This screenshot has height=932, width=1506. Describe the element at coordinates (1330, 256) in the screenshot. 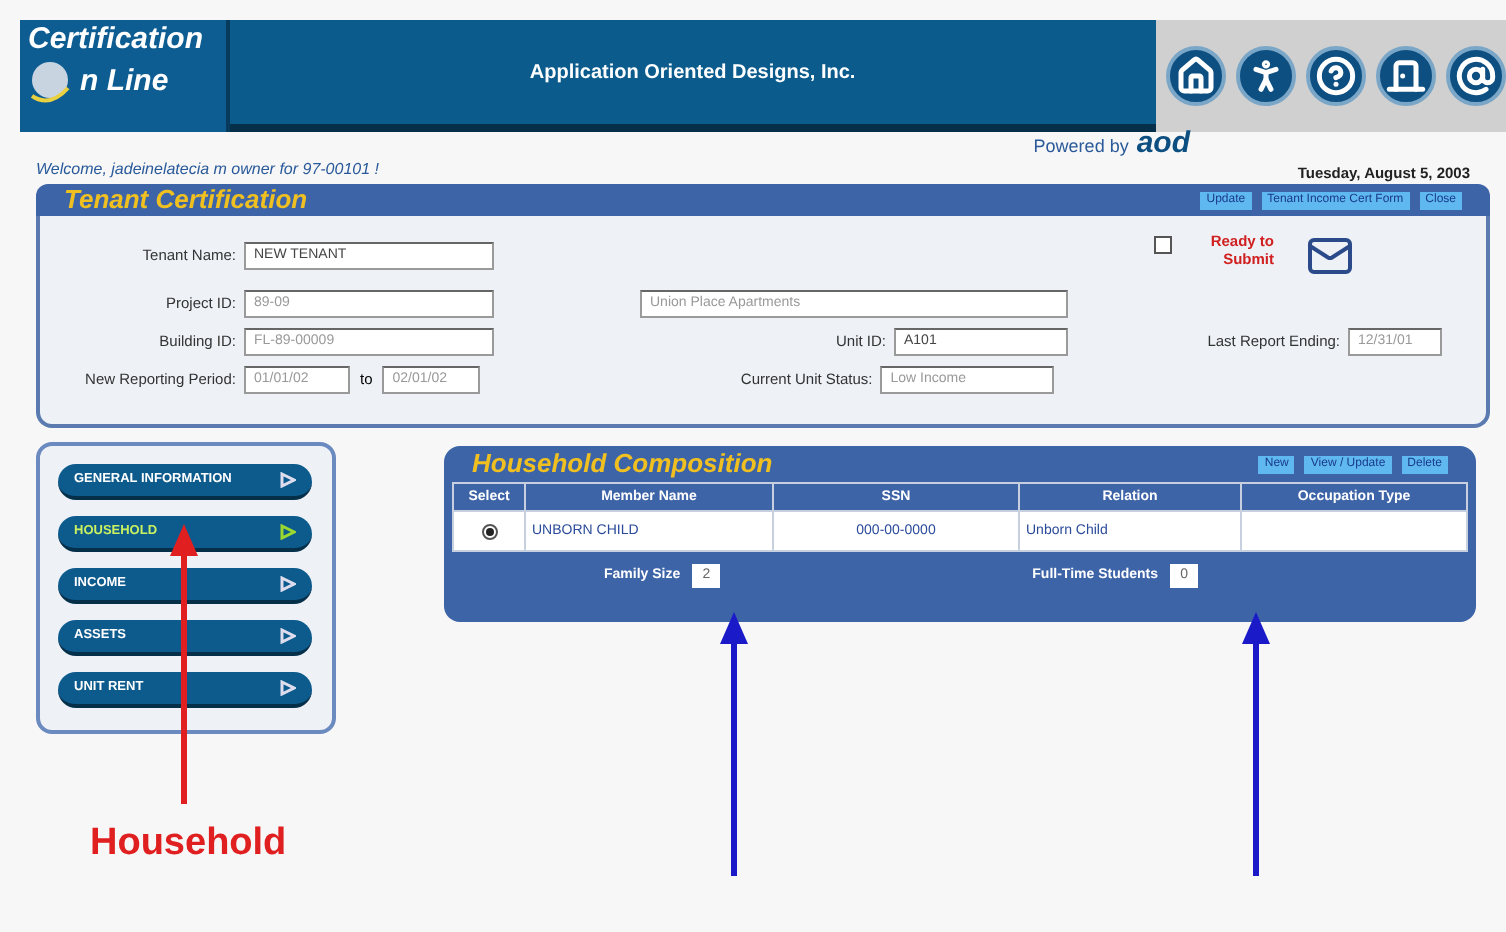

I see `envelope-icon` at that location.